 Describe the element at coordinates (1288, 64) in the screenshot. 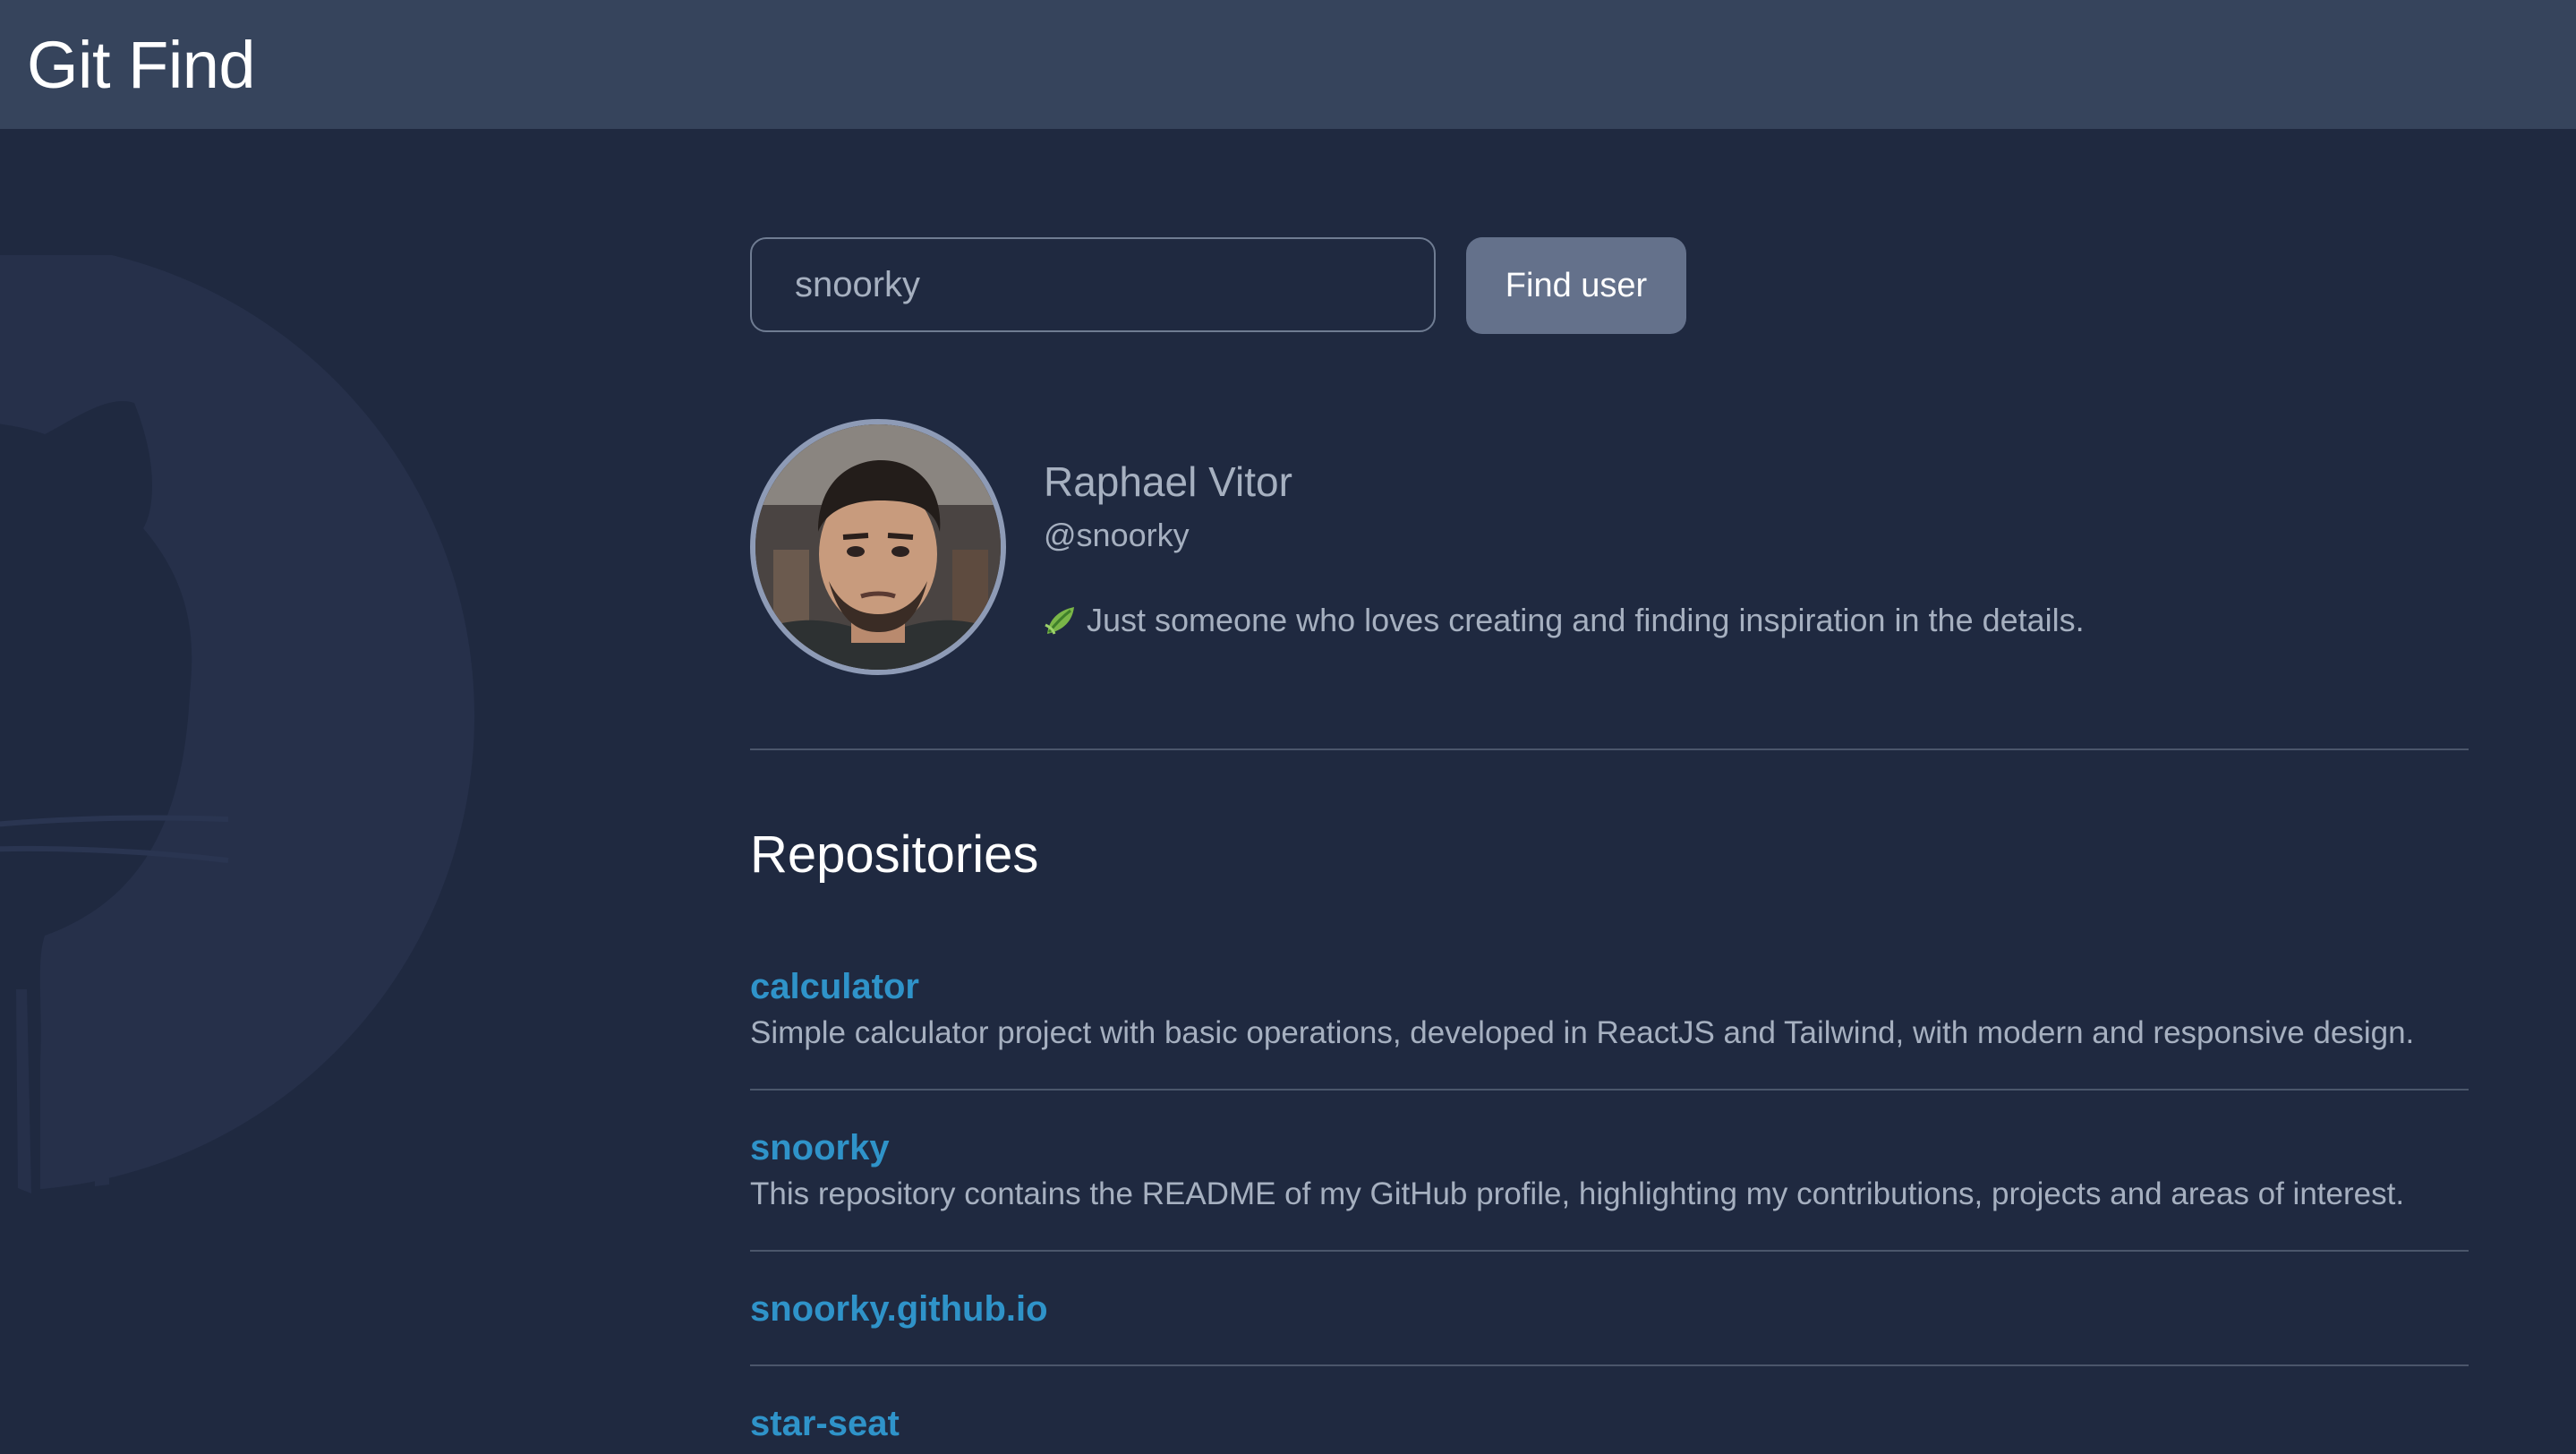

I see `top-navbar: Git Find` at that location.